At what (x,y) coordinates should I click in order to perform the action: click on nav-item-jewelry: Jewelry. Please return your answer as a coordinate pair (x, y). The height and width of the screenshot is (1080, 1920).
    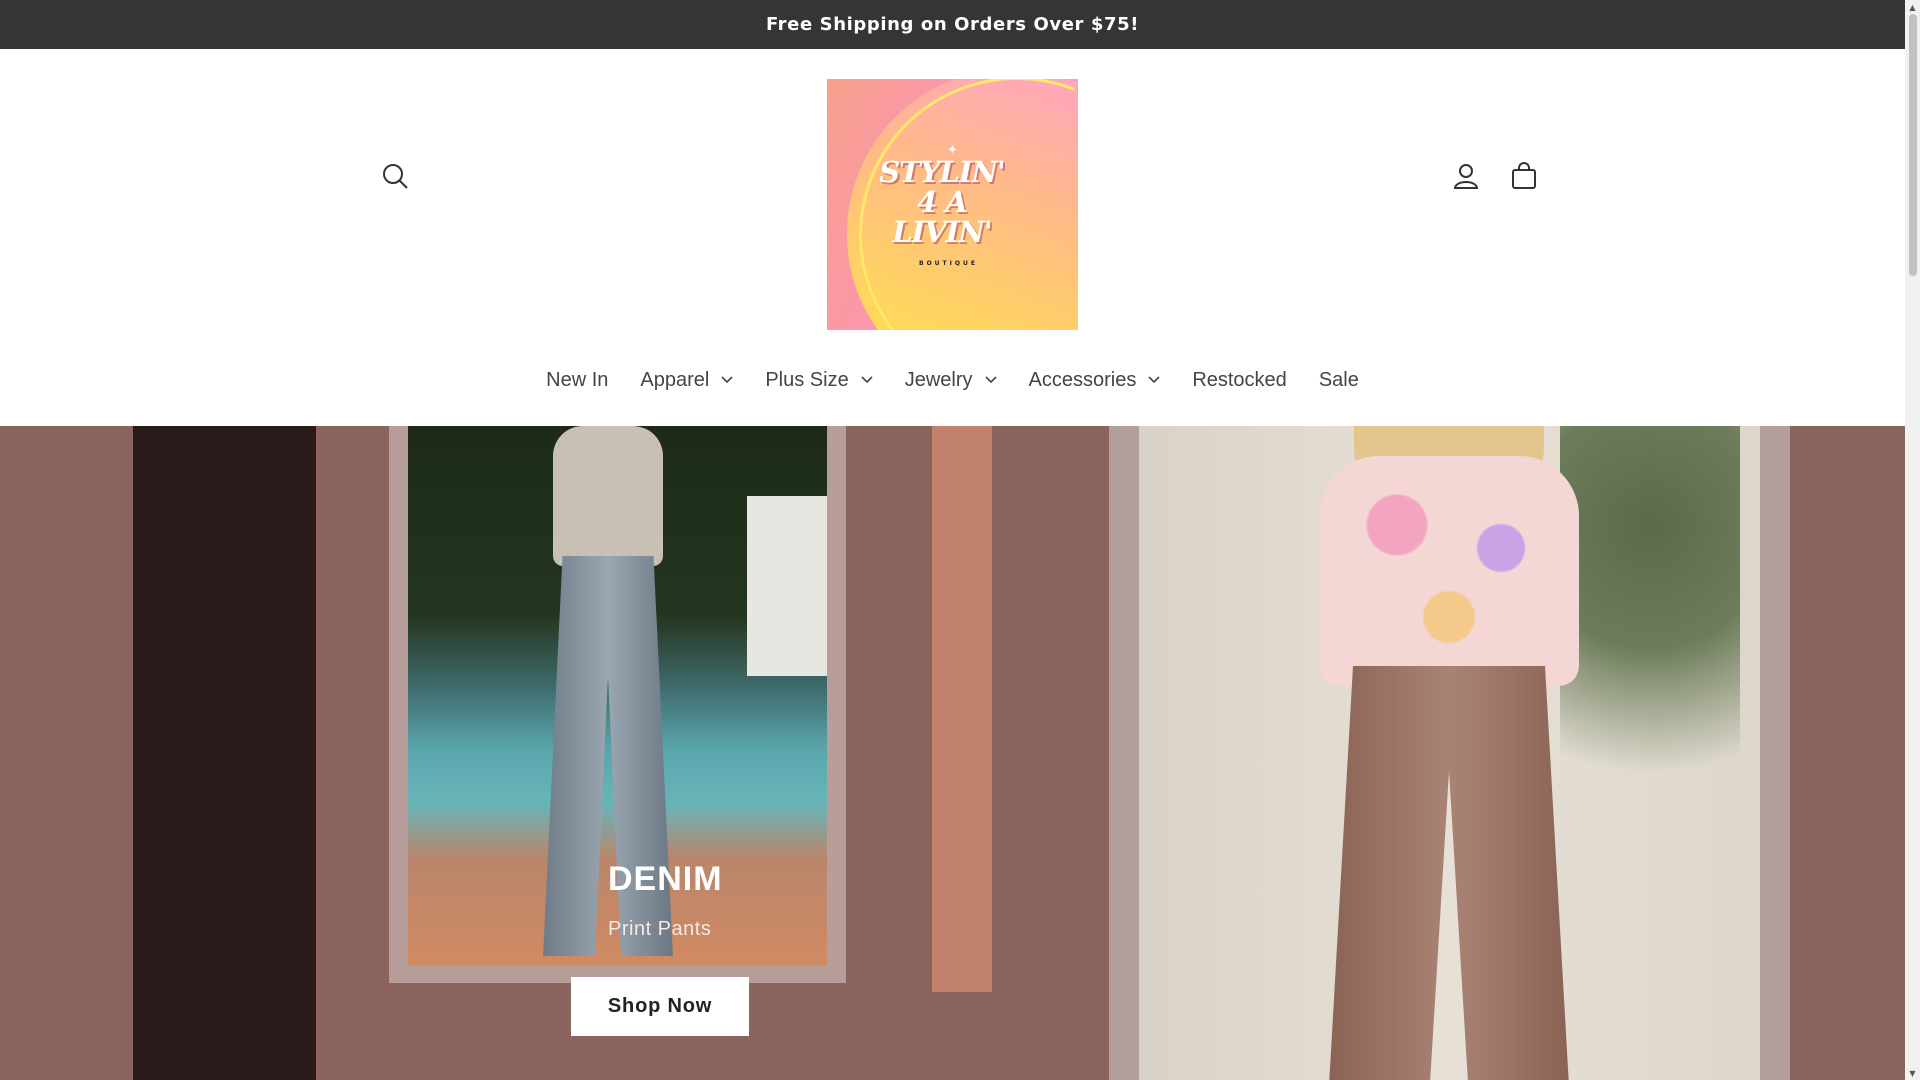
    Looking at the image, I should click on (951, 380).